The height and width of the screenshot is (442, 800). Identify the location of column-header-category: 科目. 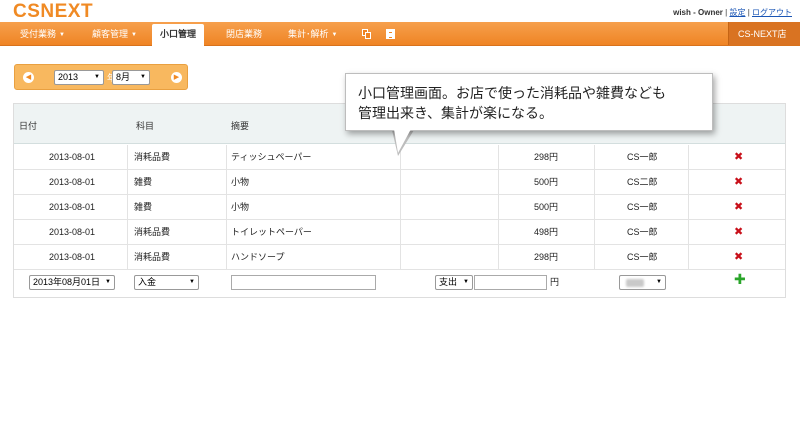
(145, 126).